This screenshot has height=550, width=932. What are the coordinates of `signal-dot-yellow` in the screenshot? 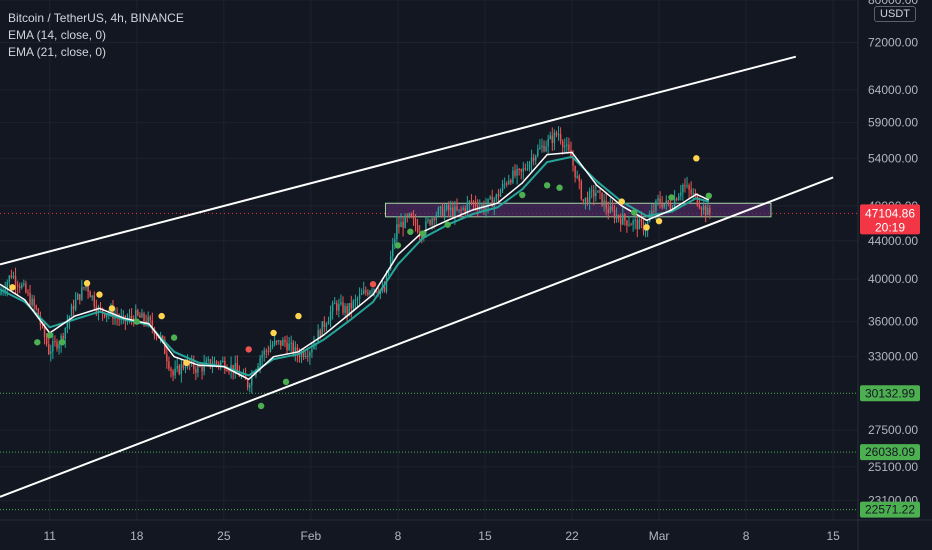 It's located at (273, 333).